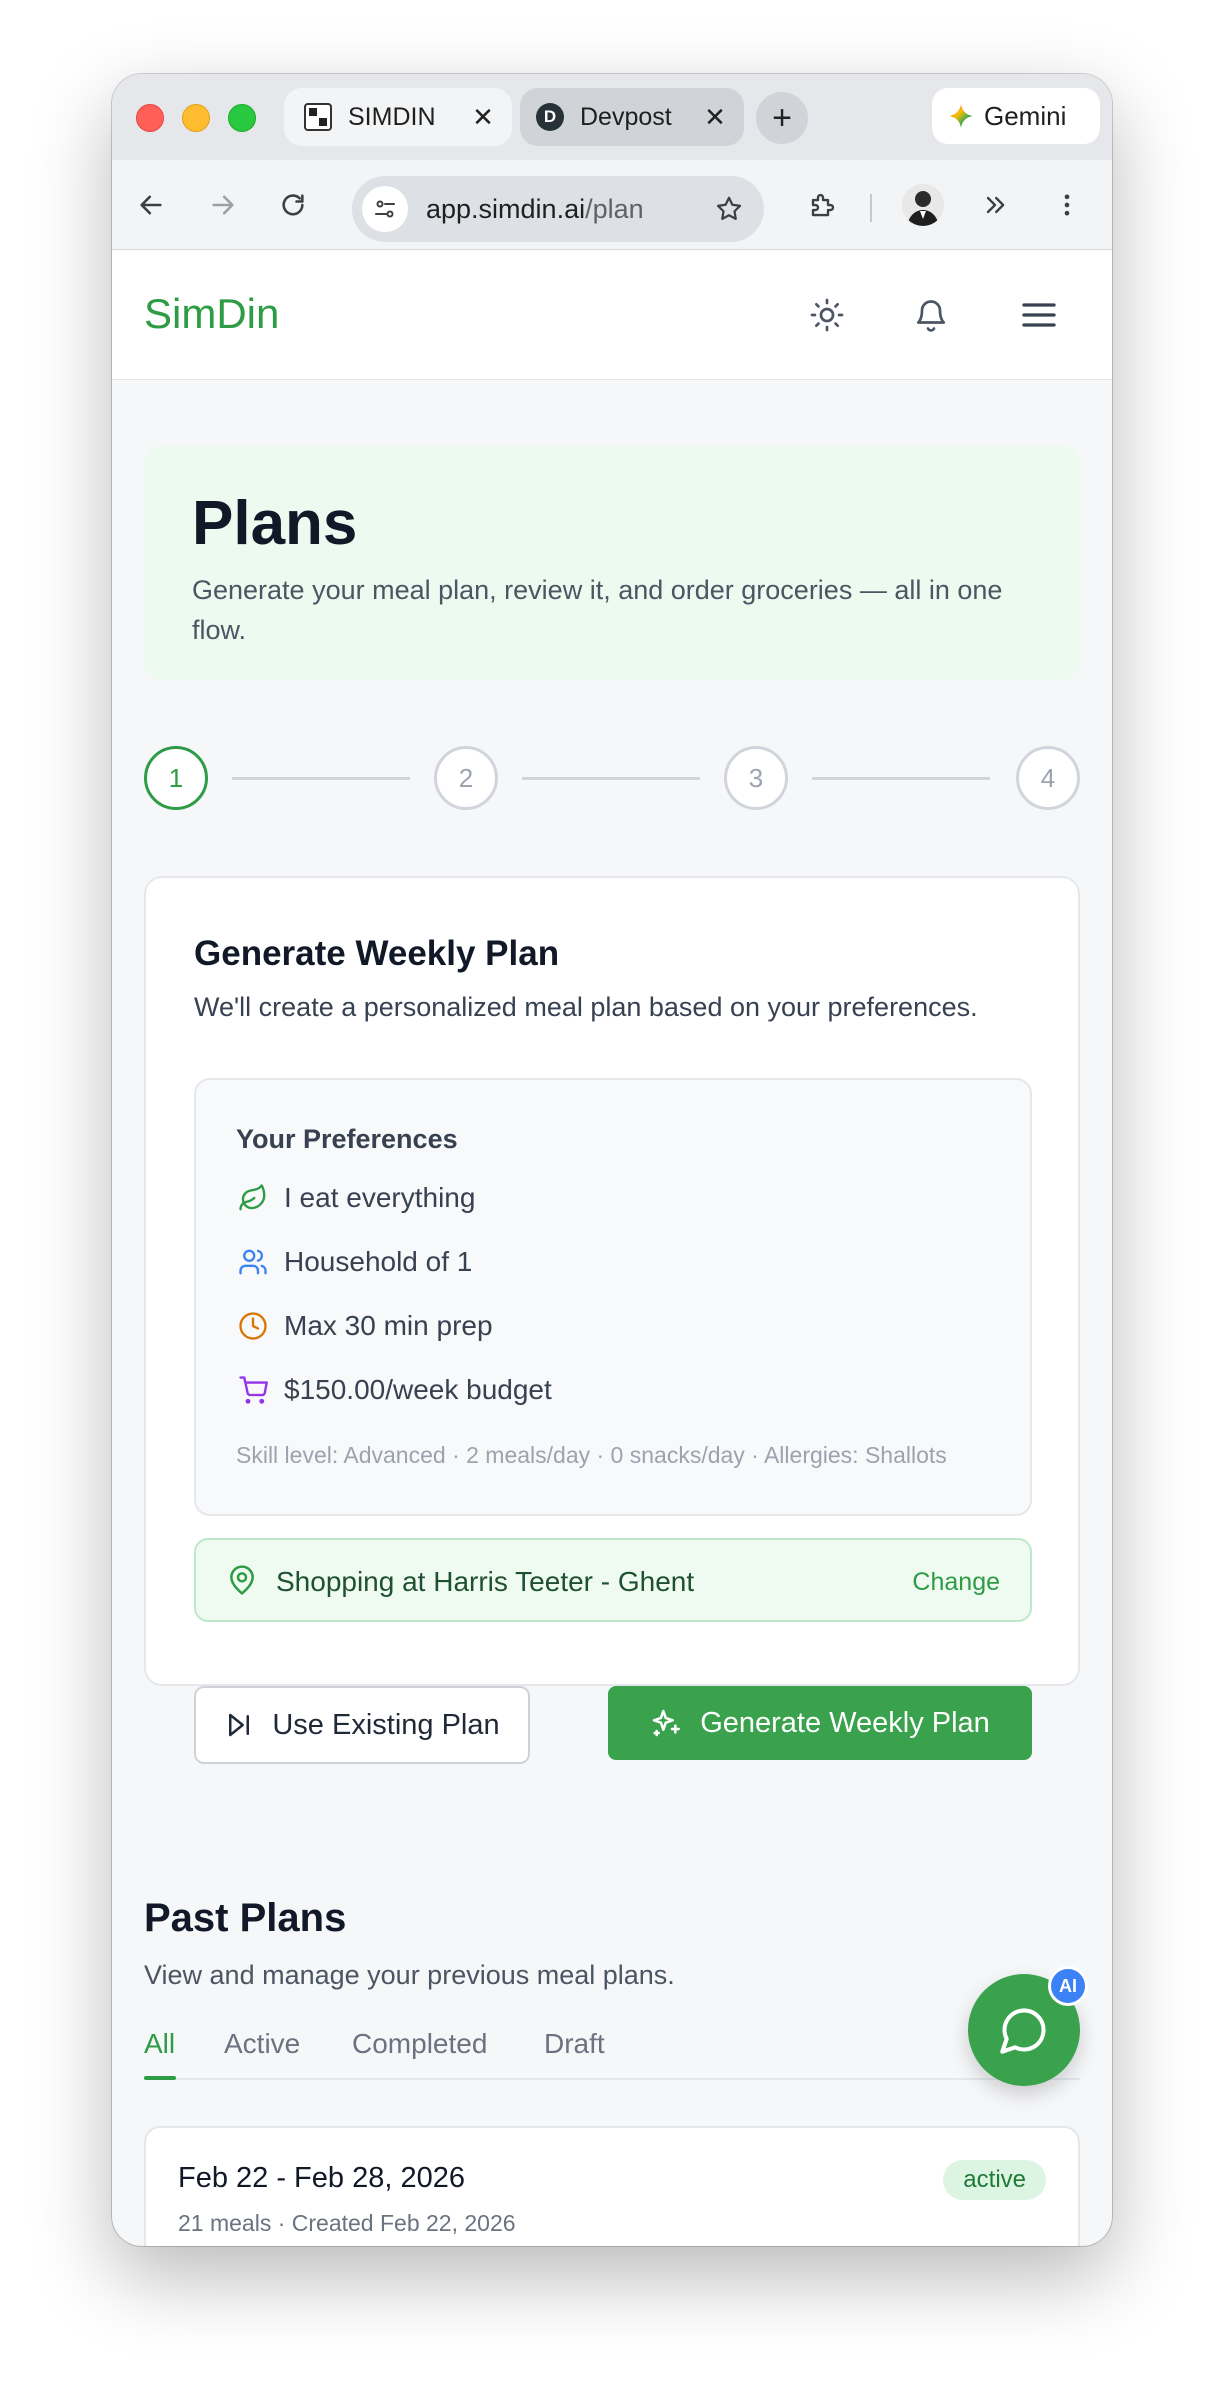 The image size is (1224, 2394). I want to click on gemini-sparkle-icon, so click(961, 116).